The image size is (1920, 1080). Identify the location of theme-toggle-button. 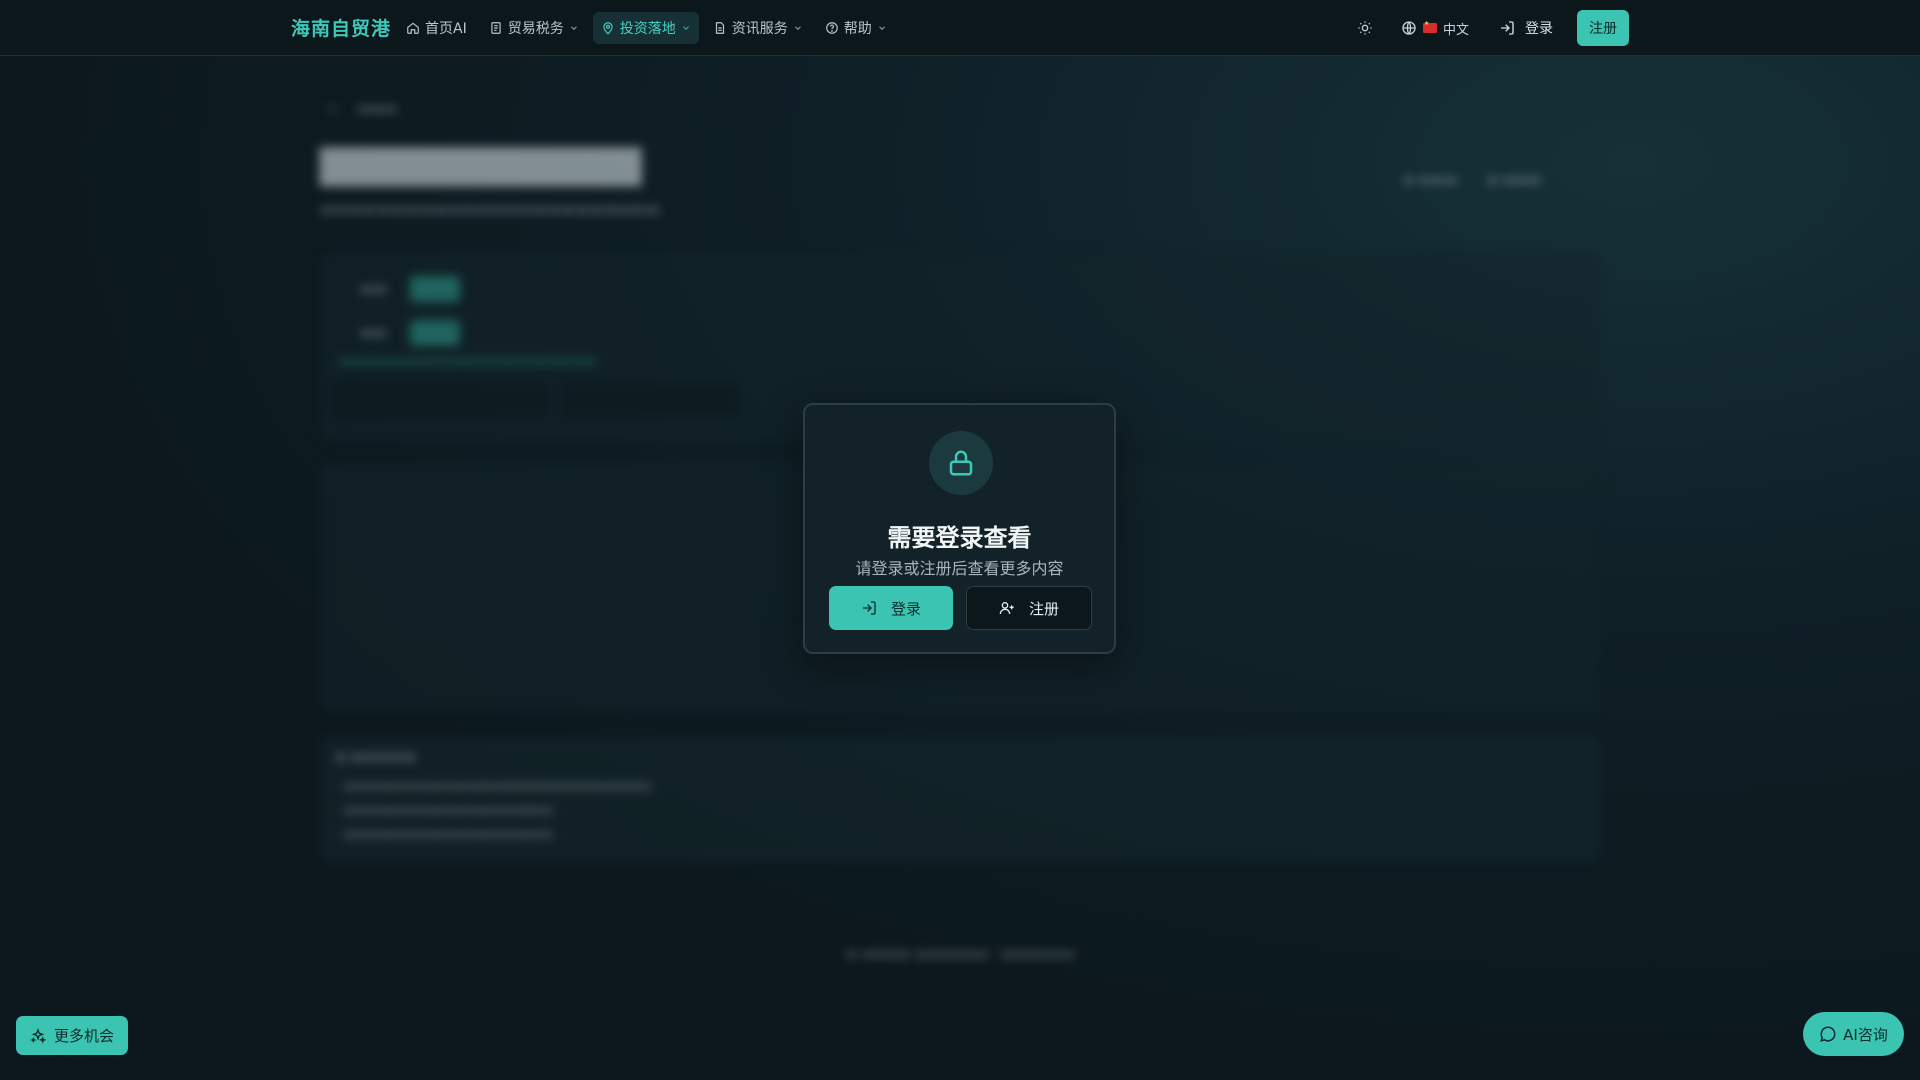
(1365, 28).